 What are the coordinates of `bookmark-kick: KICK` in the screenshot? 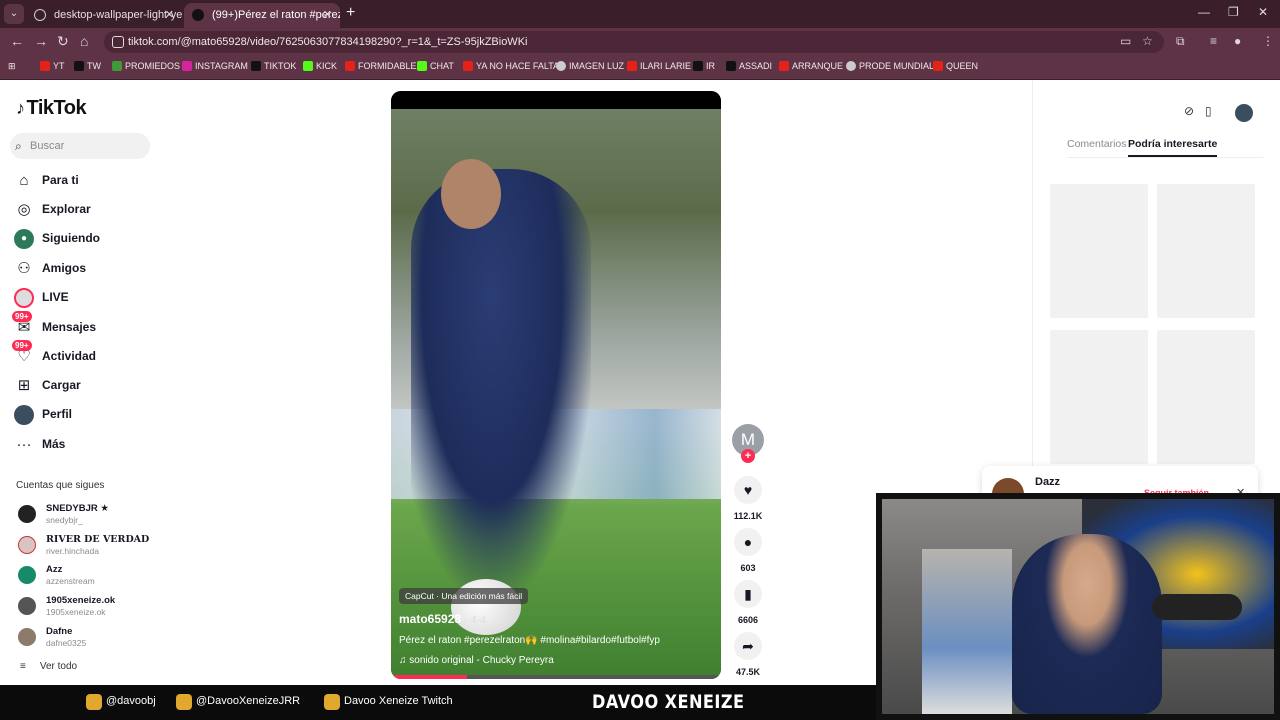 It's located at (320, 66).